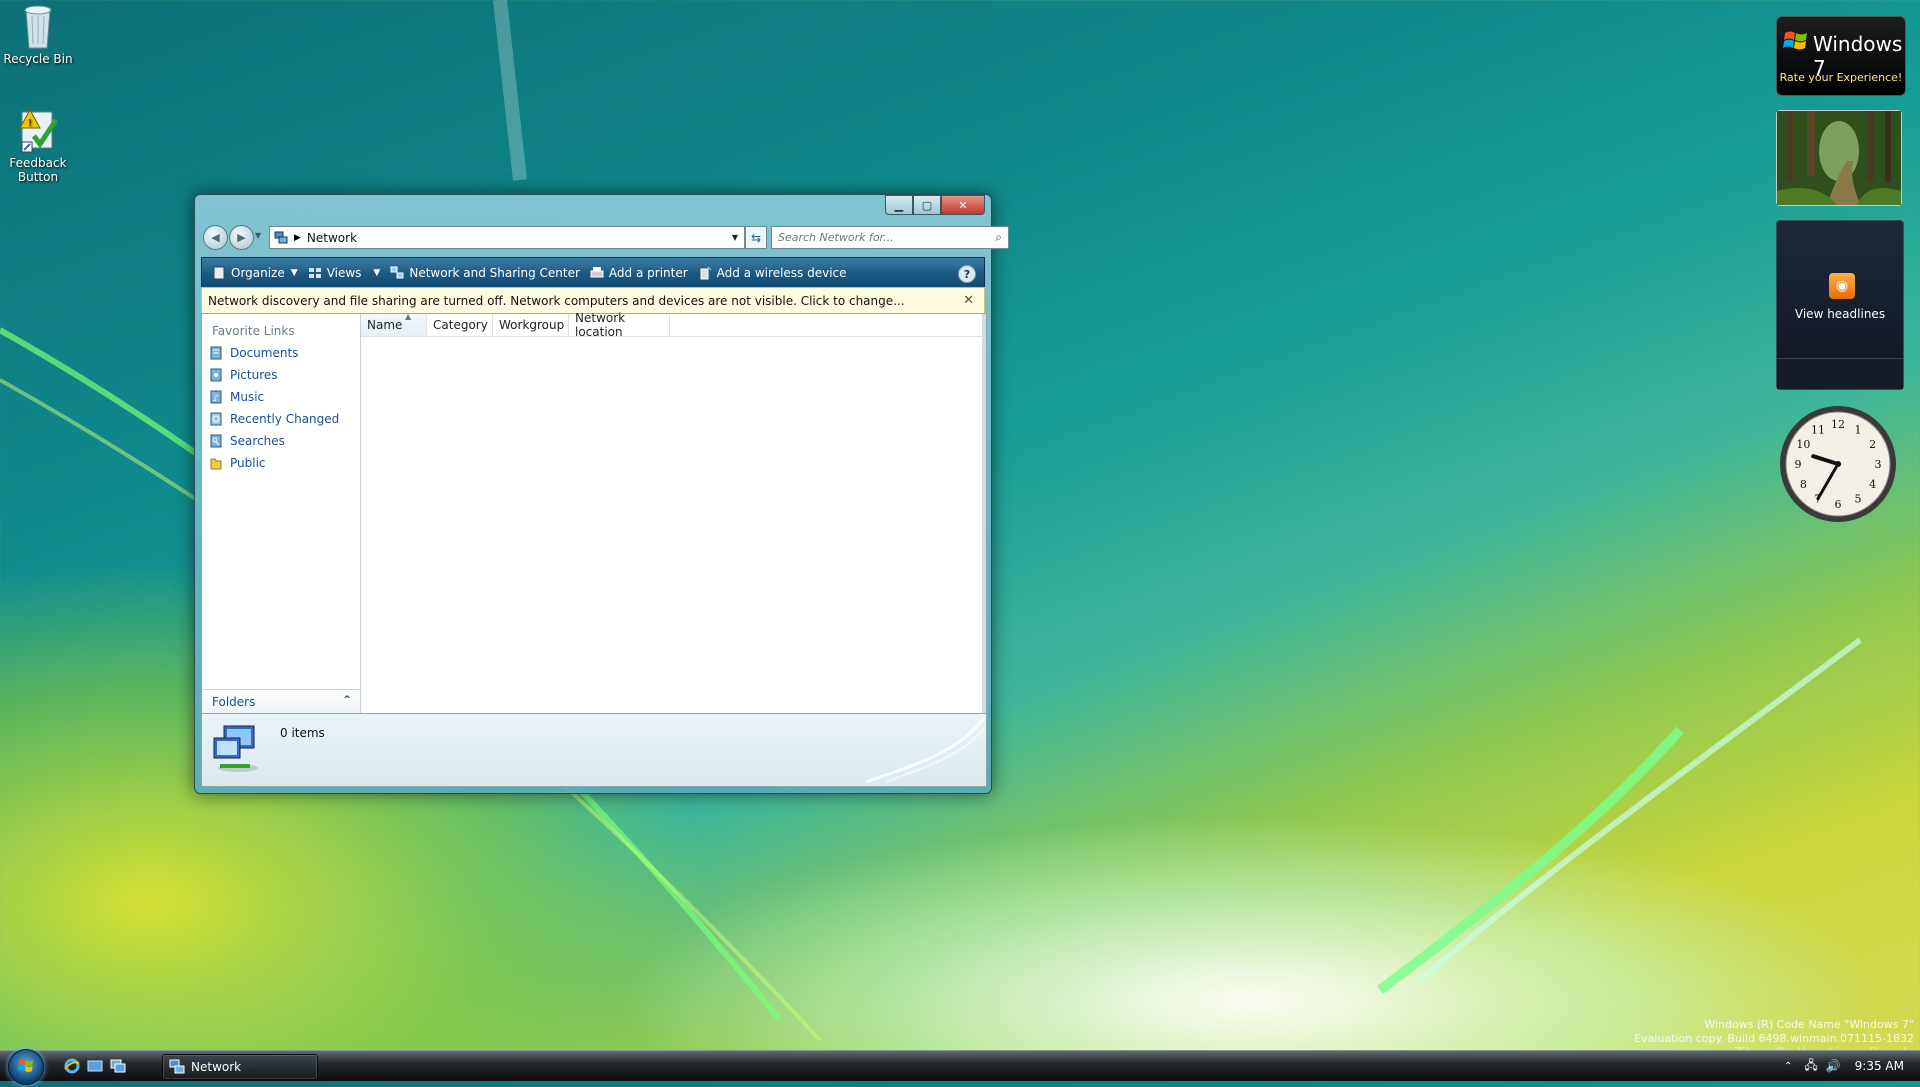  What do you see at coordinates (248, 463) in the screenshot?
I see `nav-item-label: Public` at bounding box center [248, 463].